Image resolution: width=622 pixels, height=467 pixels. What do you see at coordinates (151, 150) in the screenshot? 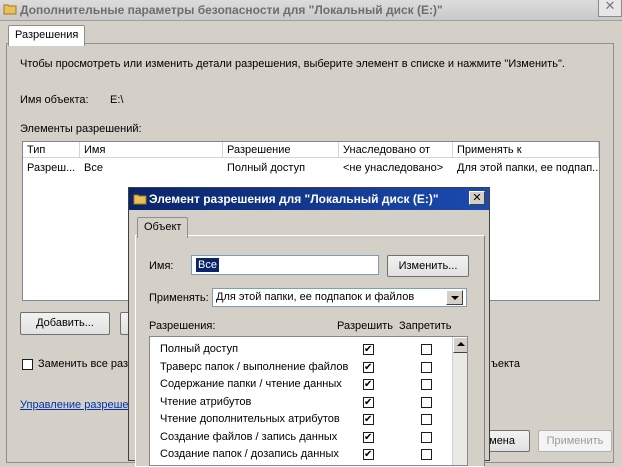
I see `column-header-name: Имя` at bounding box center [151, 150].